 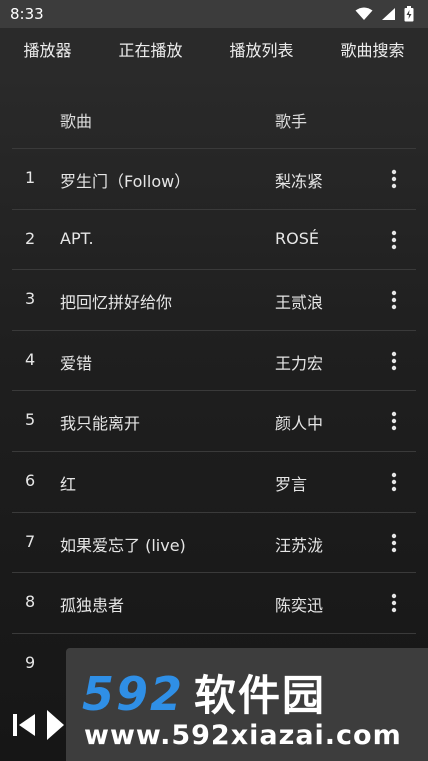 I want to click on tab-now-playing: 正在播放, so click(x=150, y=49).